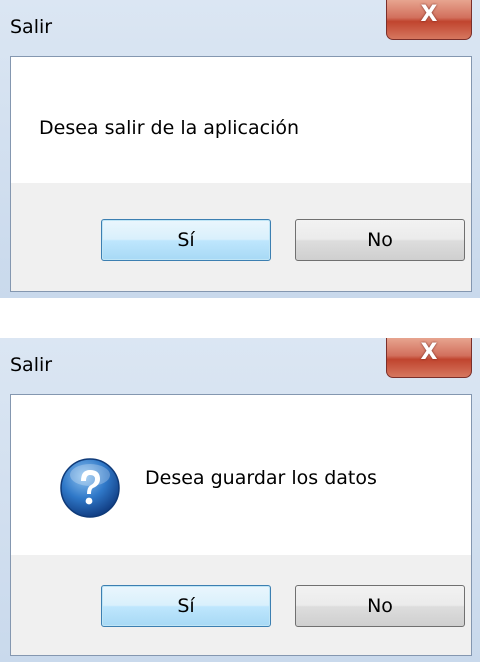 Image resolution: width=480 pixels, height=662 pixels. Describe the element at coordinates (169, 128) in the screenshot. I see `dialog-message: Desea salir de la aplicación` at that location.